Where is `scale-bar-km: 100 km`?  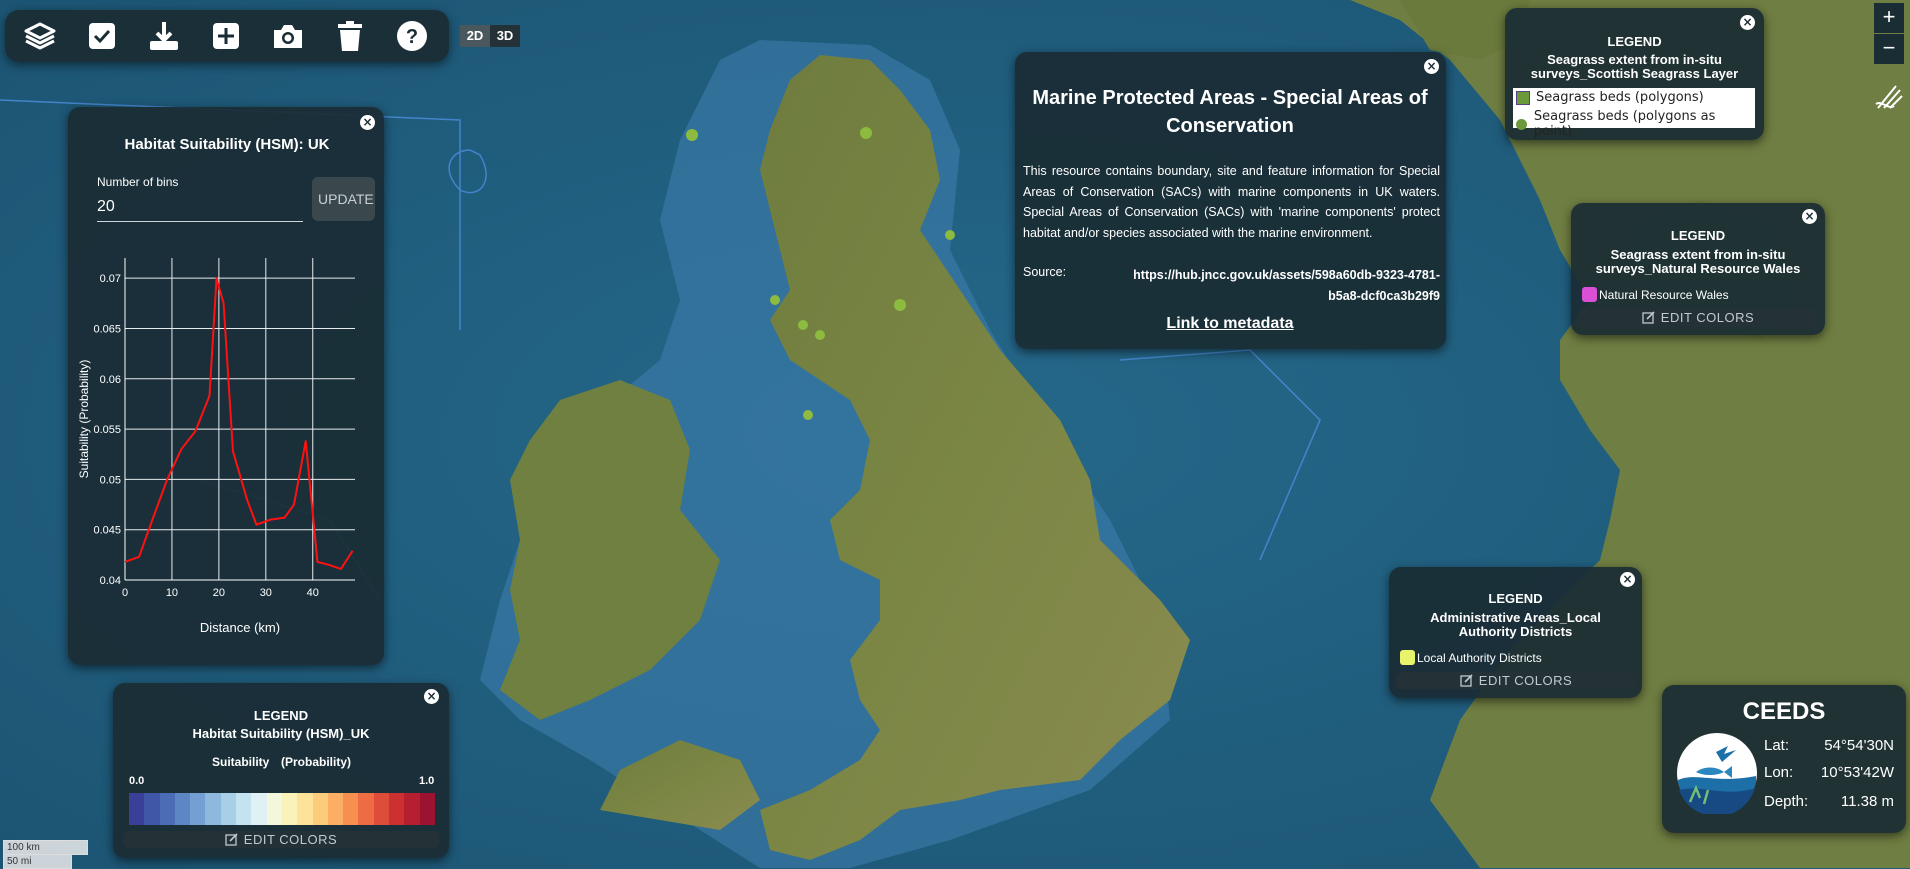
scale-bar-km: 100 km is located at coordinates (45, 847).